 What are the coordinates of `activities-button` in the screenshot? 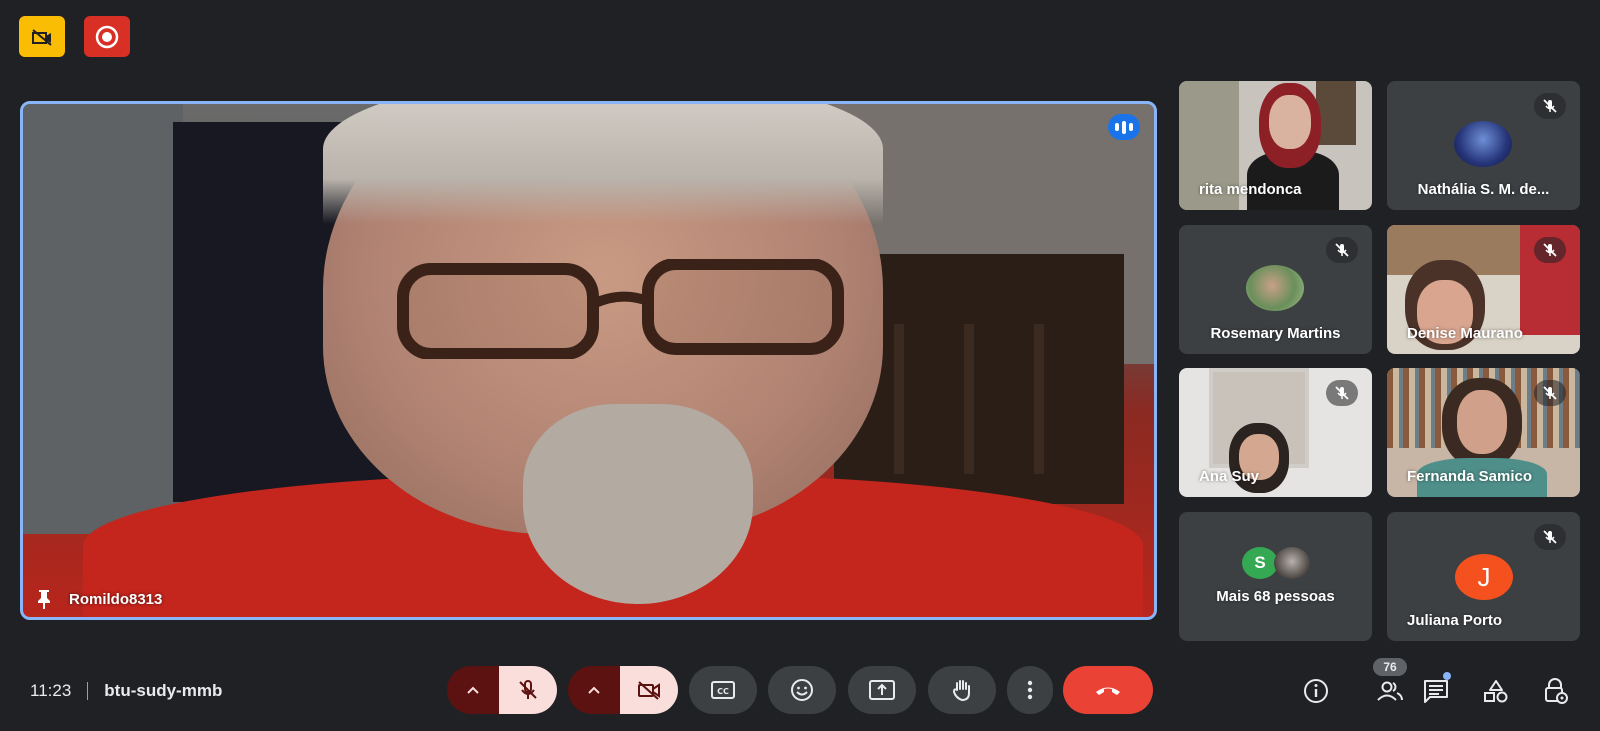 It's located at (1496, 691).